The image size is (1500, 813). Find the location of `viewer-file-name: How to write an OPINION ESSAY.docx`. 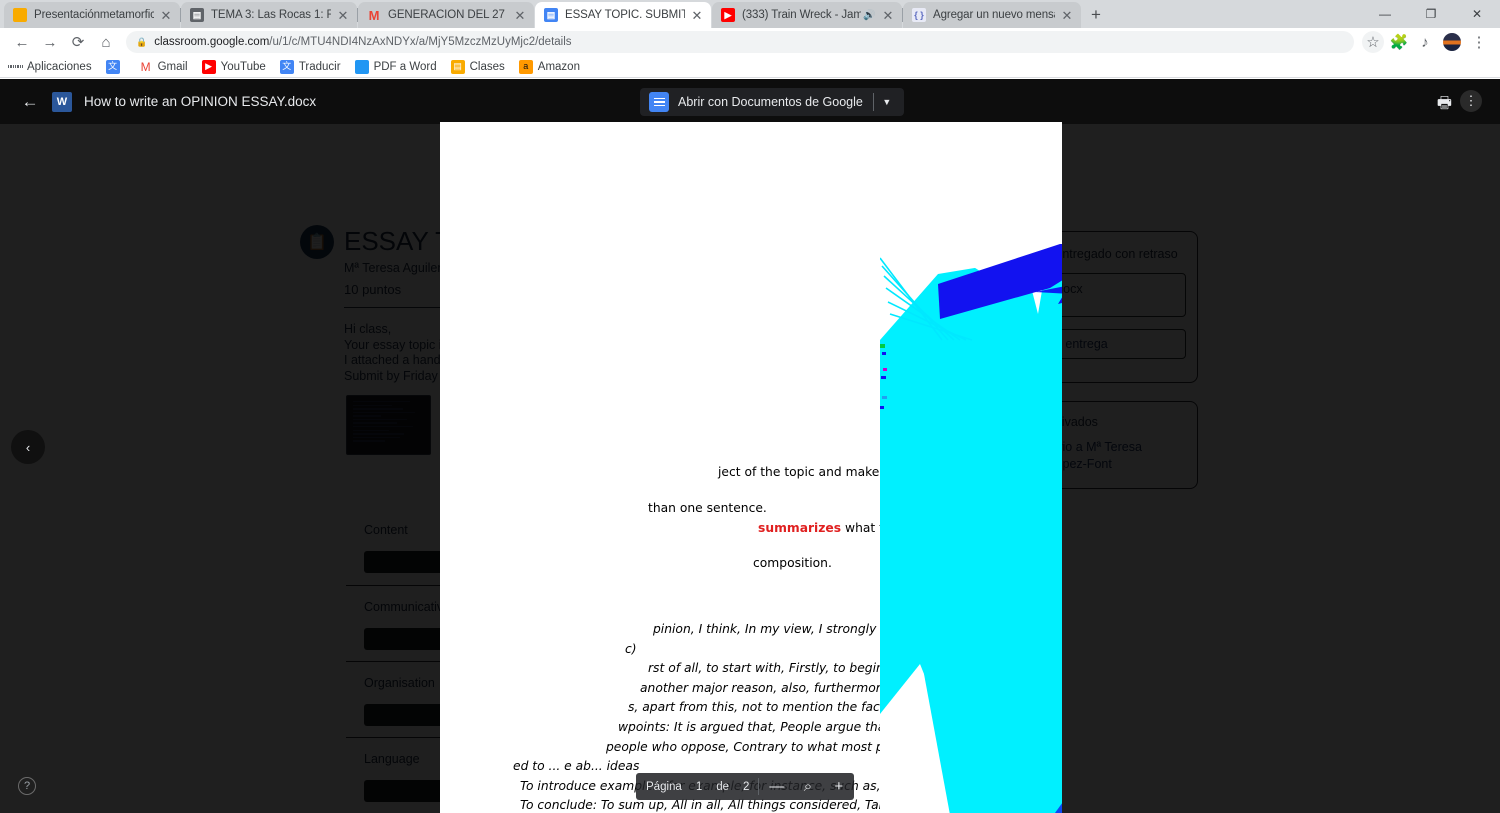

viewer-file-name: How to write an OPINION ESSAY.docx is located at coordinates (200, 101).